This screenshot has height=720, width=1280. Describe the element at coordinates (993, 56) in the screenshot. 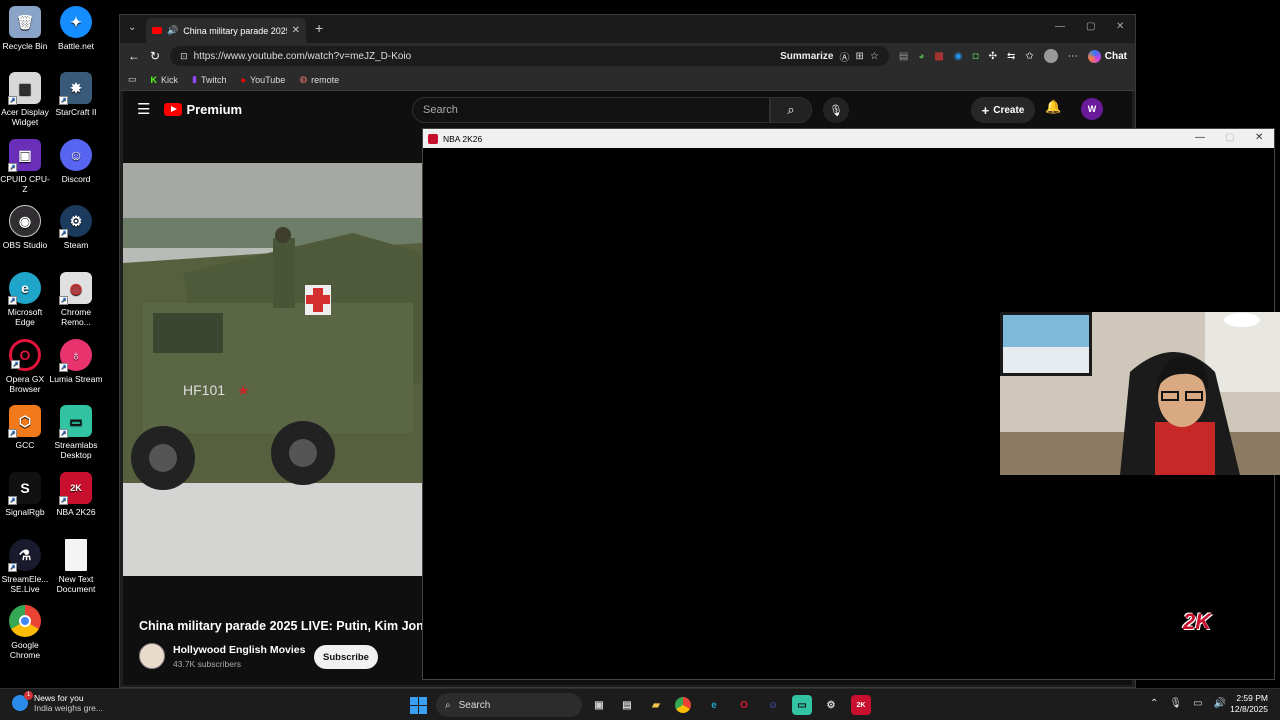

I see `extensions-icon: ✣` at that location.